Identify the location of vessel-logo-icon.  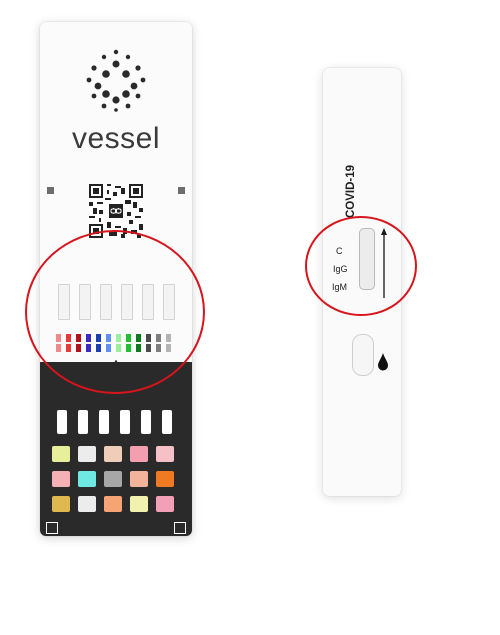
(116, 80).